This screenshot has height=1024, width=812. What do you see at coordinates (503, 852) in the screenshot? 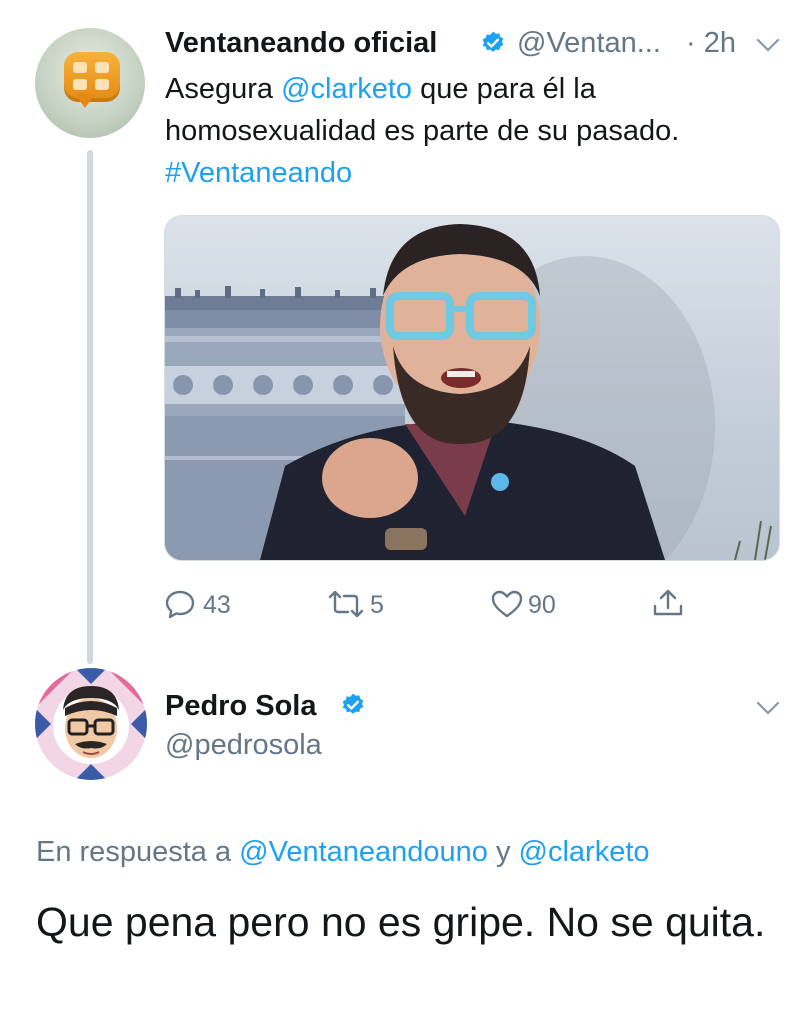
I see `replying-conjunction: y` at bounding box center [503, 852].